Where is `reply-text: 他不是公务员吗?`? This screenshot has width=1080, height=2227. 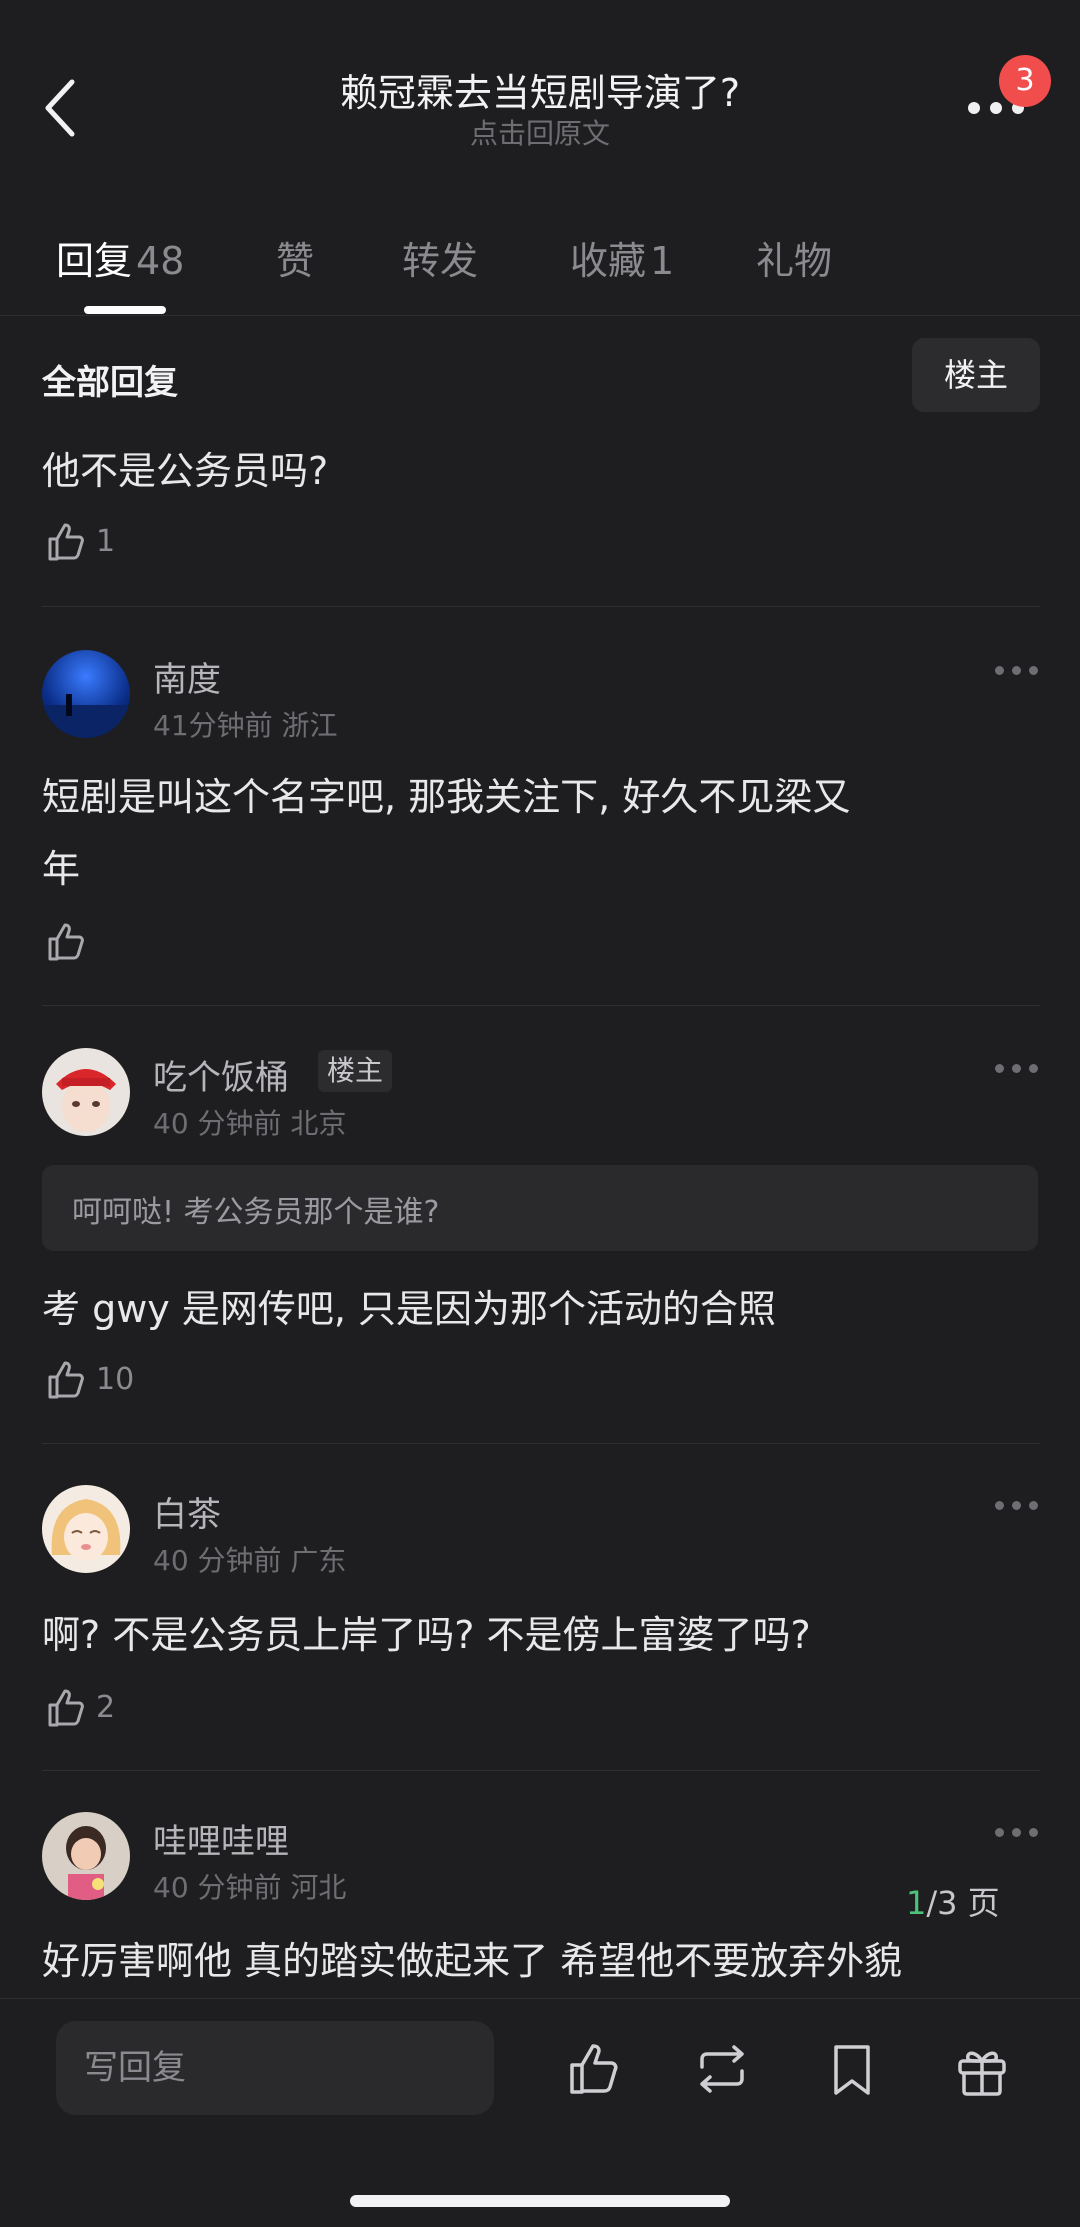
reply-text: 他不是公务员吗? is located at coordinates (185, 471).